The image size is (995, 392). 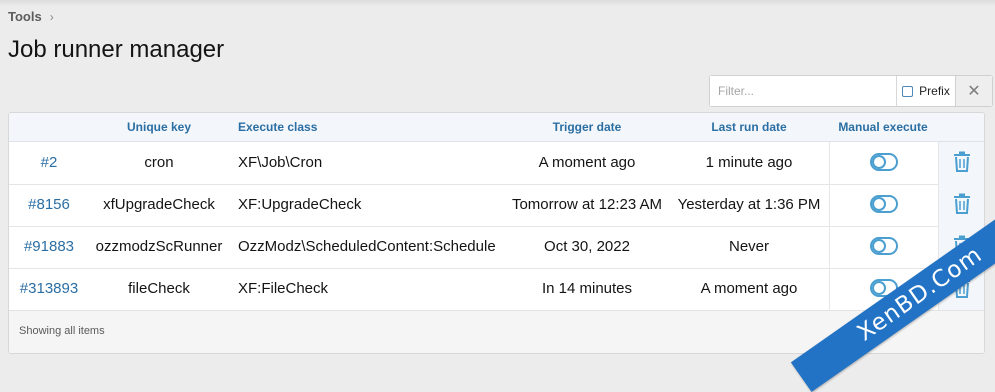 I want to click on trigger-date: Tomorrow at 12:23 AM, so click(x=587, y=204).